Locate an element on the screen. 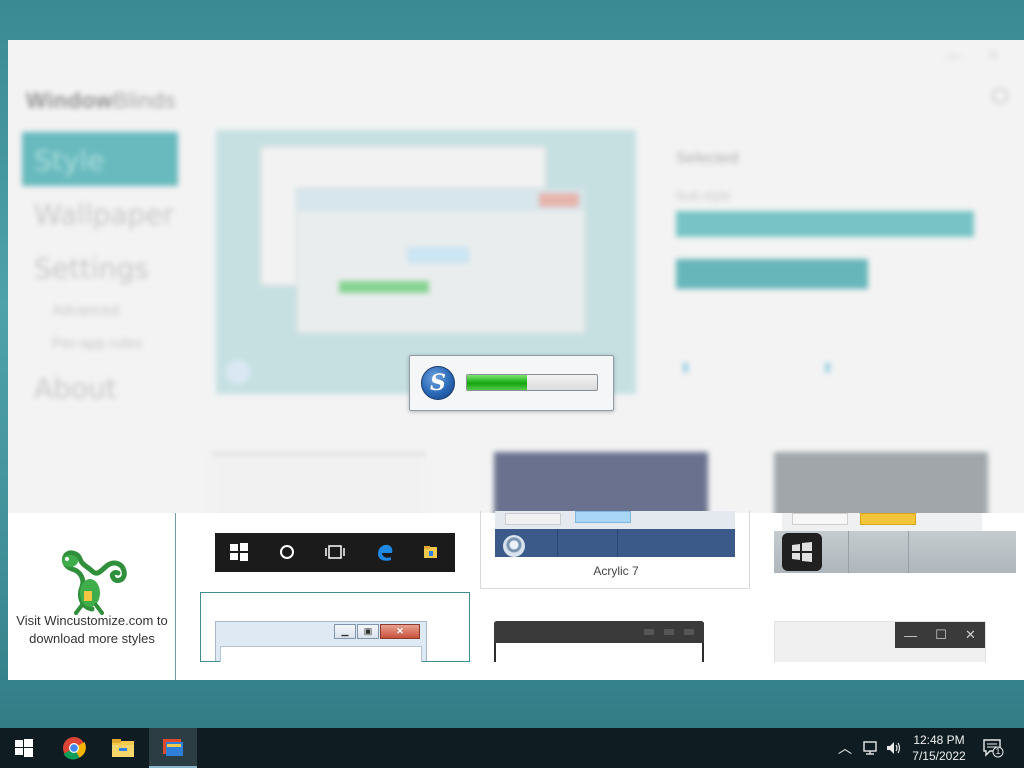 Image resolution: width=1024 pixels, height=768 pixels. taskbar-windowblinds is located at coordinates (173, 748).